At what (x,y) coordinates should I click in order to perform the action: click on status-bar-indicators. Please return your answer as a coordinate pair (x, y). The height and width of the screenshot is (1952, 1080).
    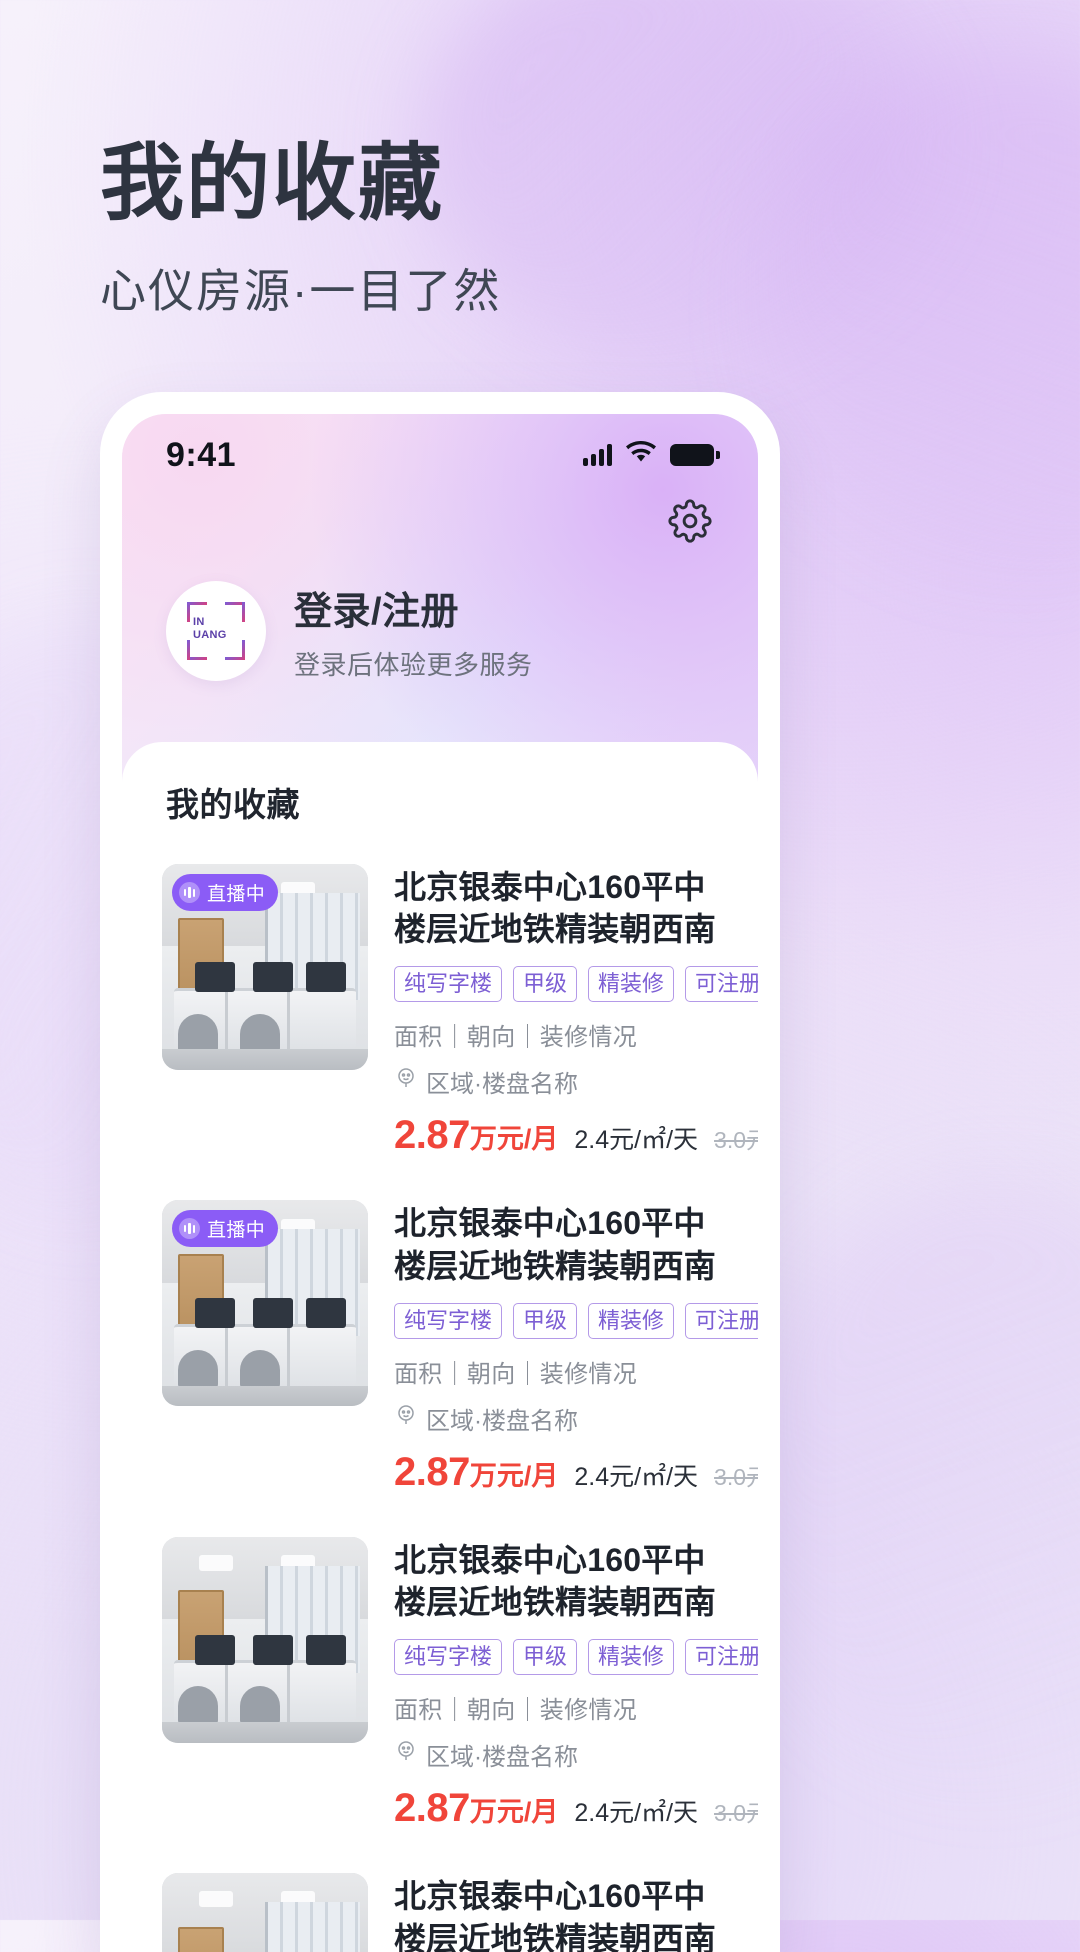
    Looking at the image, I should click on (651, 454).